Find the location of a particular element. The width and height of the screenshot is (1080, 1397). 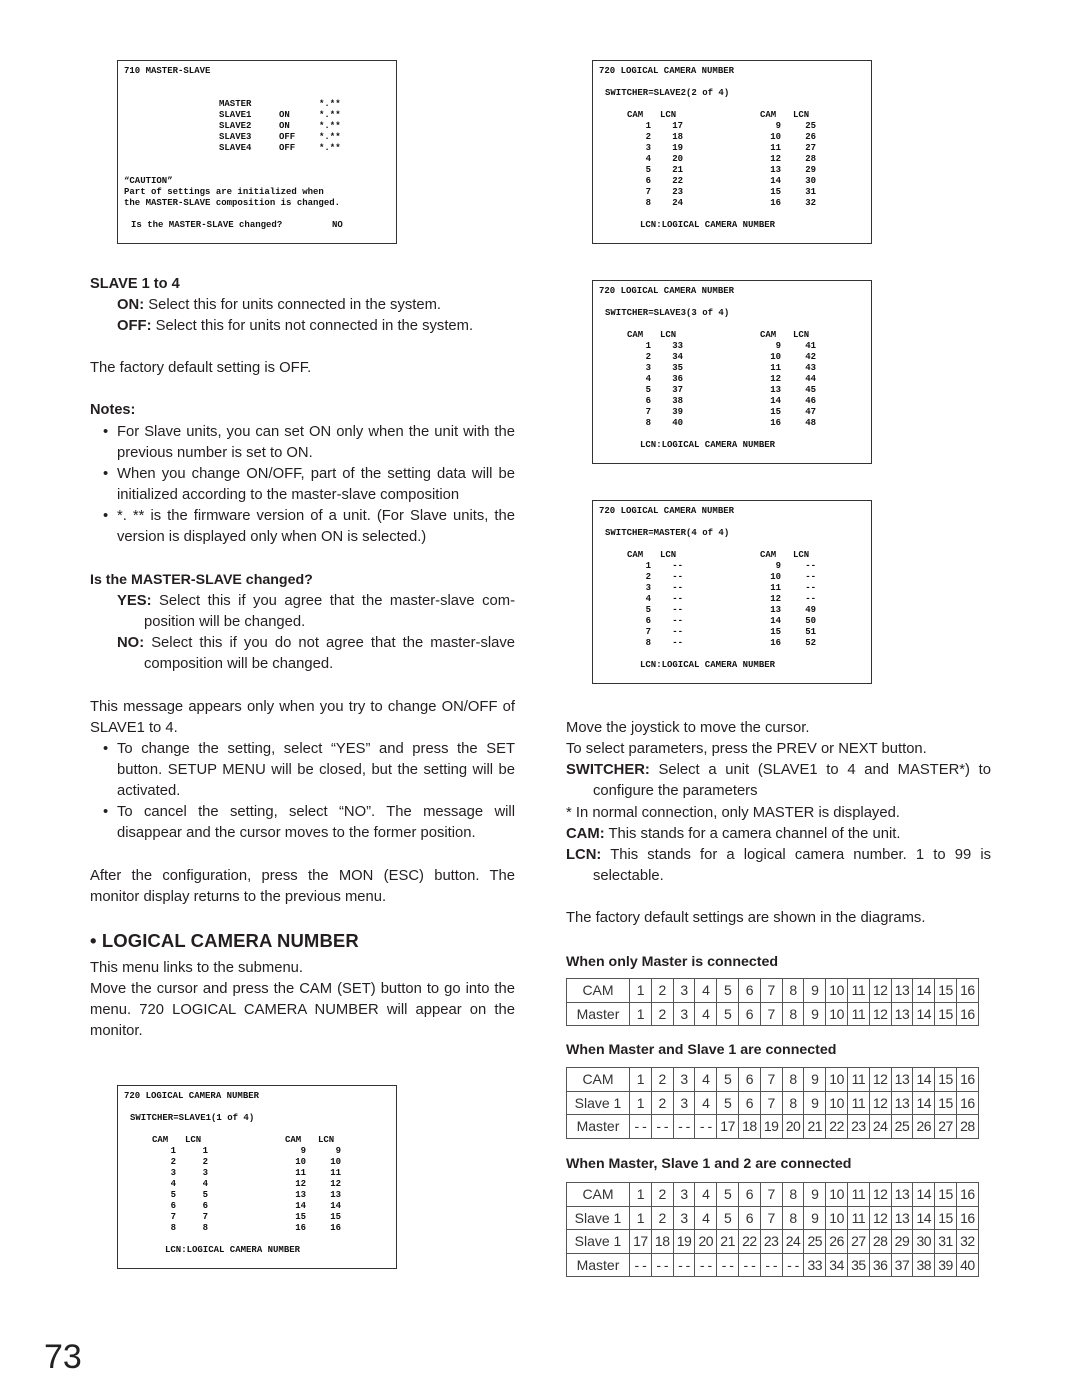

osd-right-lcn-value: 50 is located at coordinates (800, 621).